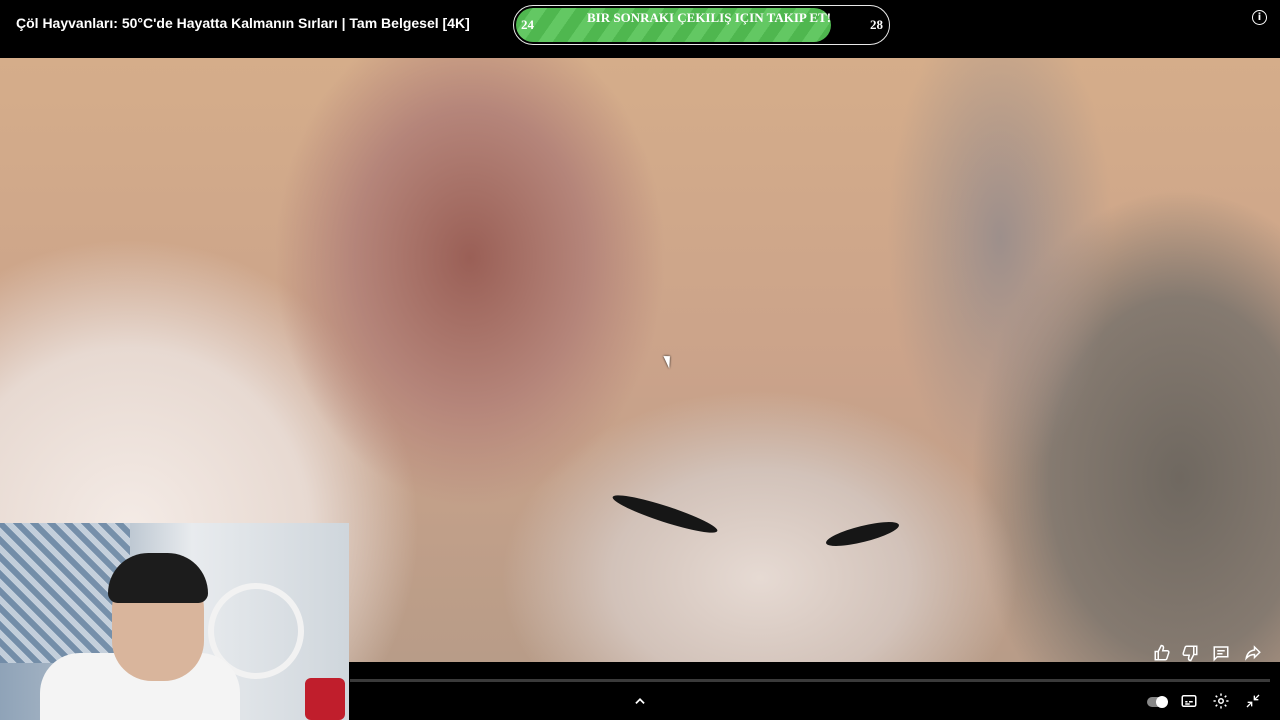  I want to click on exit-fullscreen-icon, so click(1253, 701).